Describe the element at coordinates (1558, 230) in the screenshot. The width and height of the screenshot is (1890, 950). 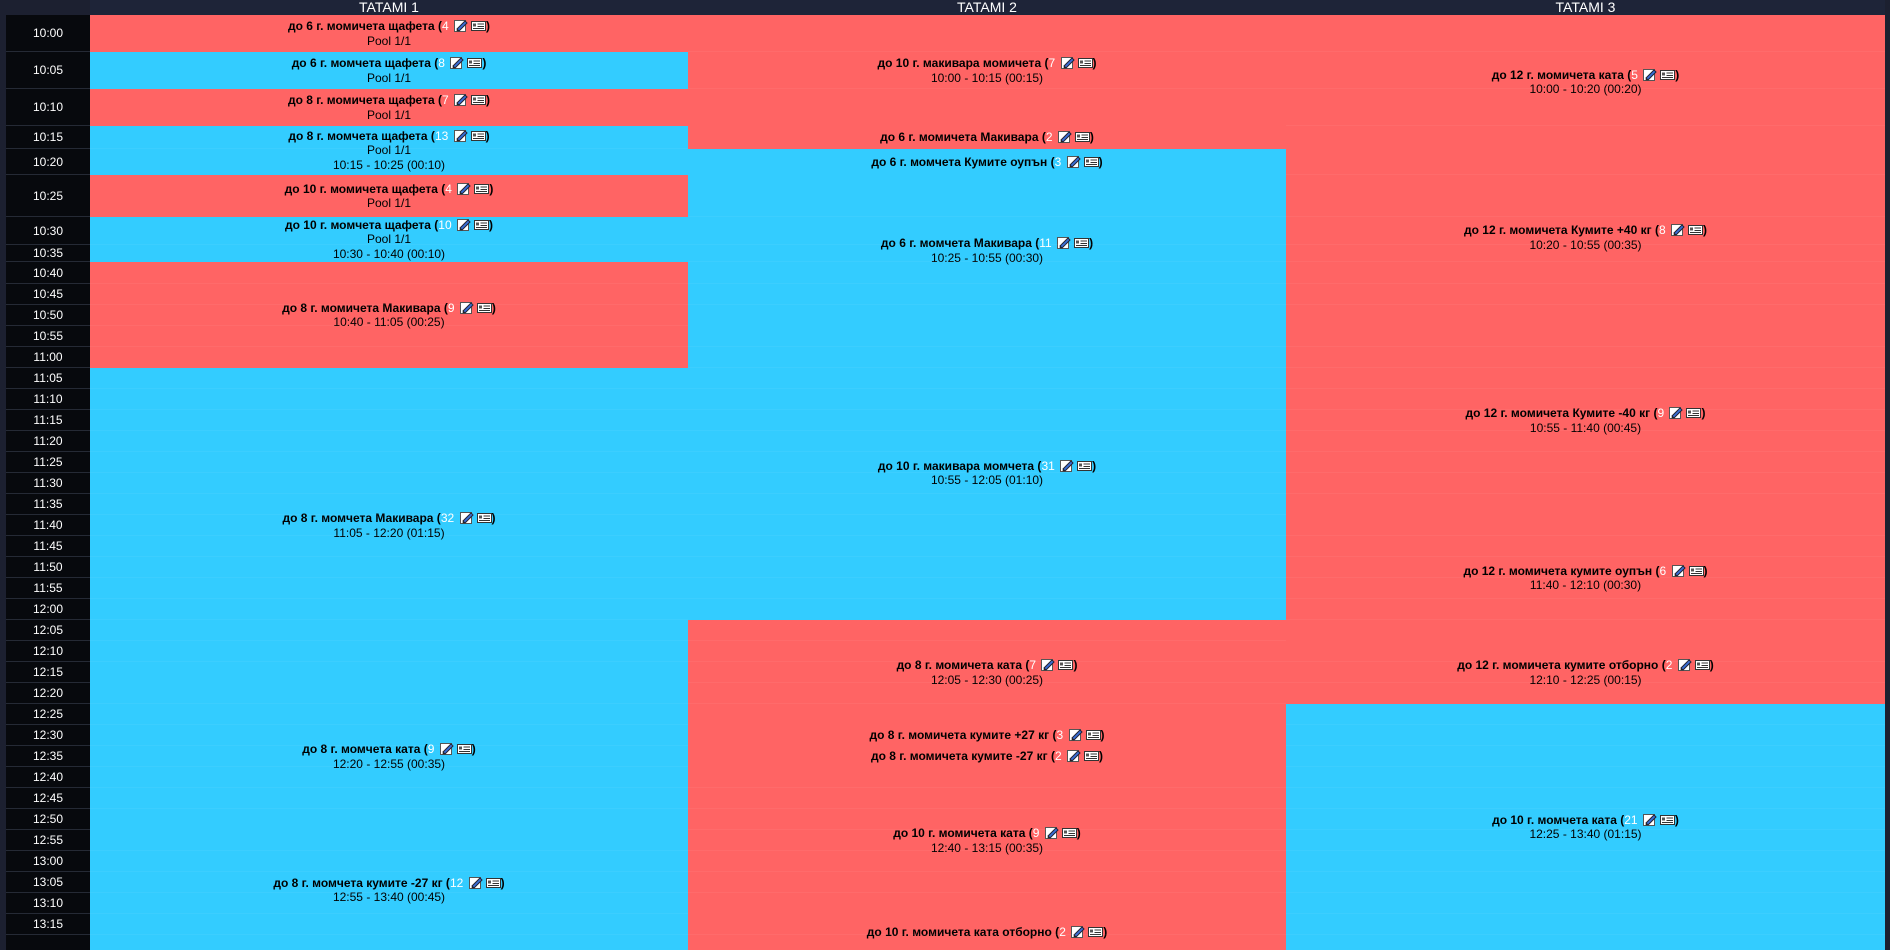
I see `block-title: до 12 г. момичета Кумите +40 кг` at that location.